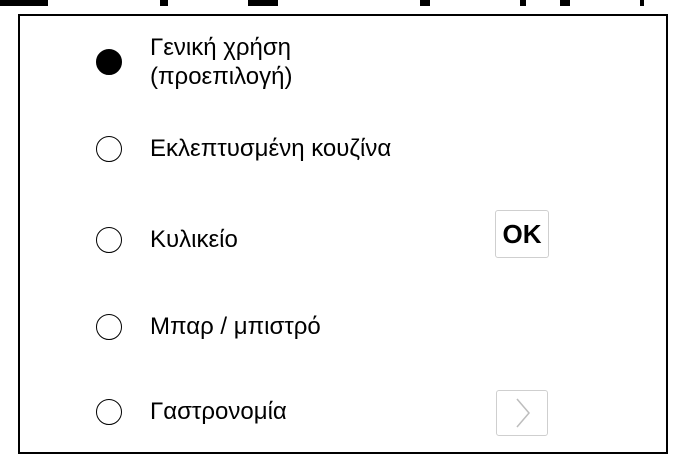 The height and width of the screenshot is (454, 690). I want to click on radio-button-selected, so click(109, 62).